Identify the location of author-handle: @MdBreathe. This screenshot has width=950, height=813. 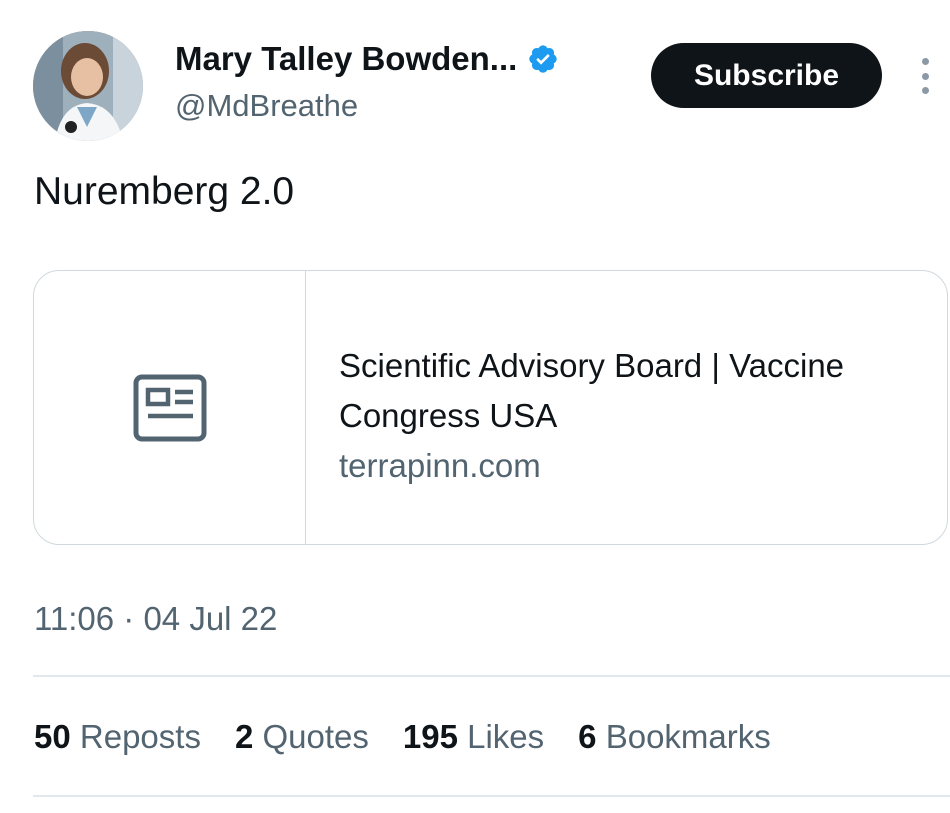
(266, 106).